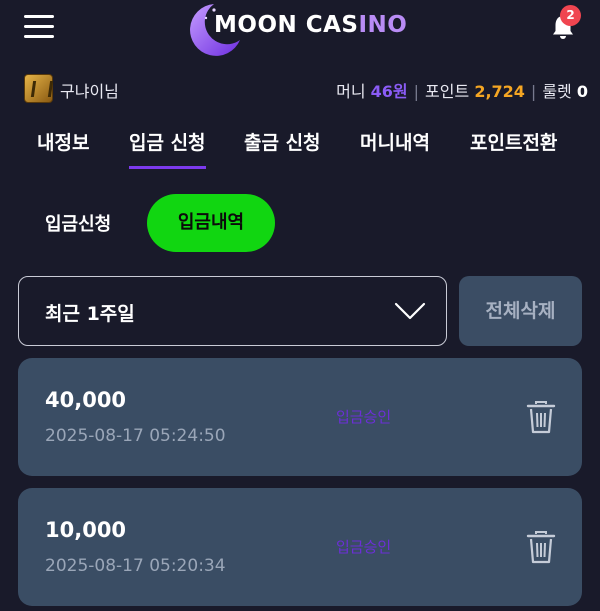 This screenshot has width=600, height=611. Describe the element at coordinates (89, 91) in the screenshot. I see `username: 구냐이님` at that location.